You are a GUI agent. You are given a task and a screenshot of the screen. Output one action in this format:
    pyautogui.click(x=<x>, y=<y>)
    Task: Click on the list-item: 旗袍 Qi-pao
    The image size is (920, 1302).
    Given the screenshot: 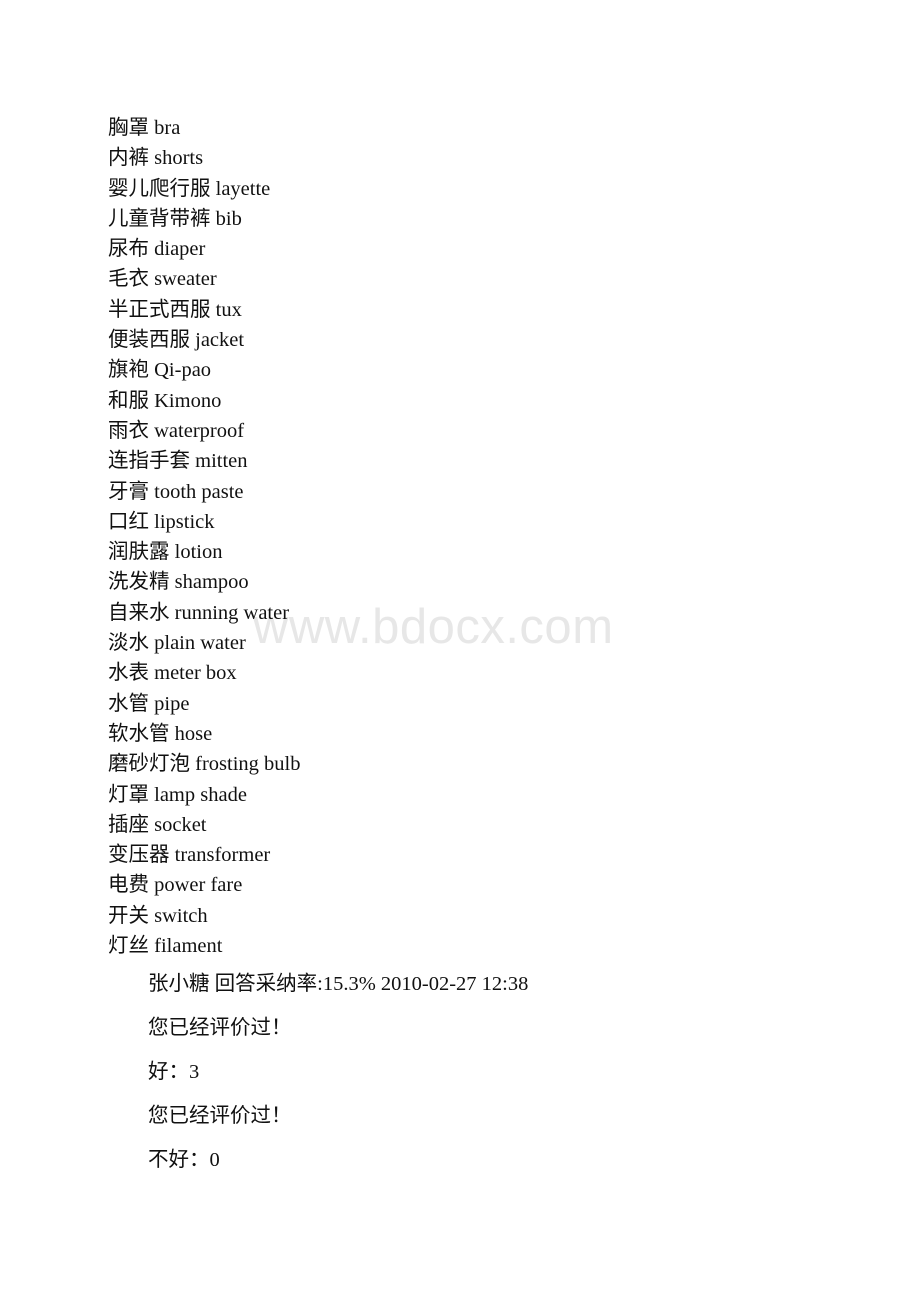 What is the action you would take?
    pyautogui.click(x=160, y=370)
    